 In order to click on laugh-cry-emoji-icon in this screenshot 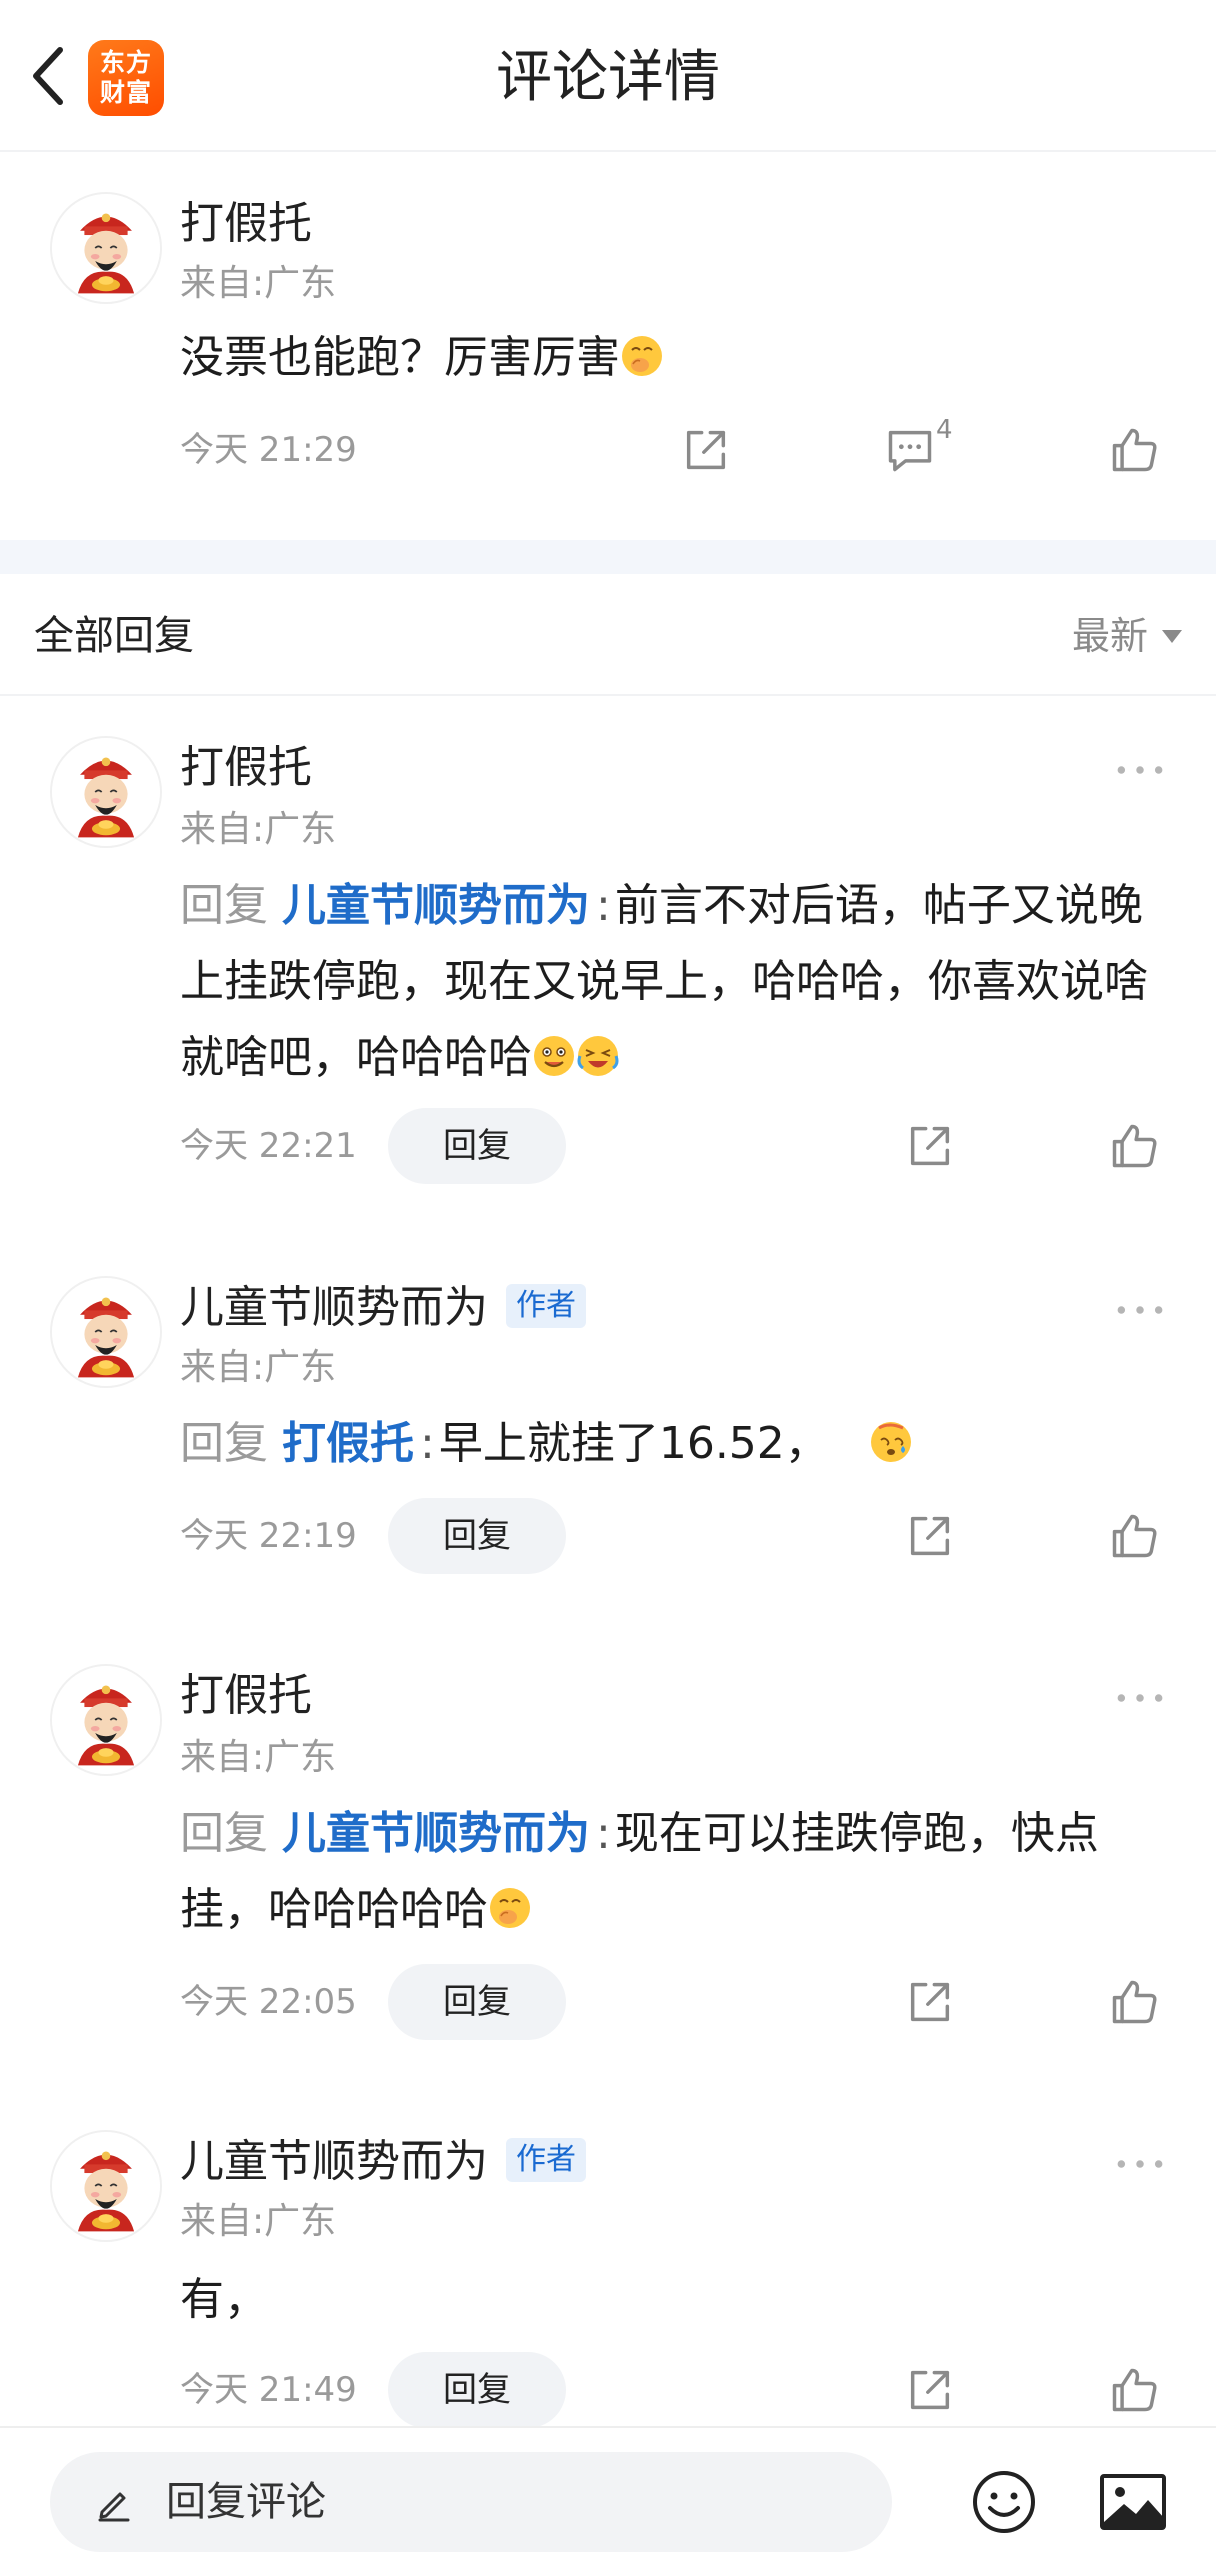, I will do `click(598, 1056)`.